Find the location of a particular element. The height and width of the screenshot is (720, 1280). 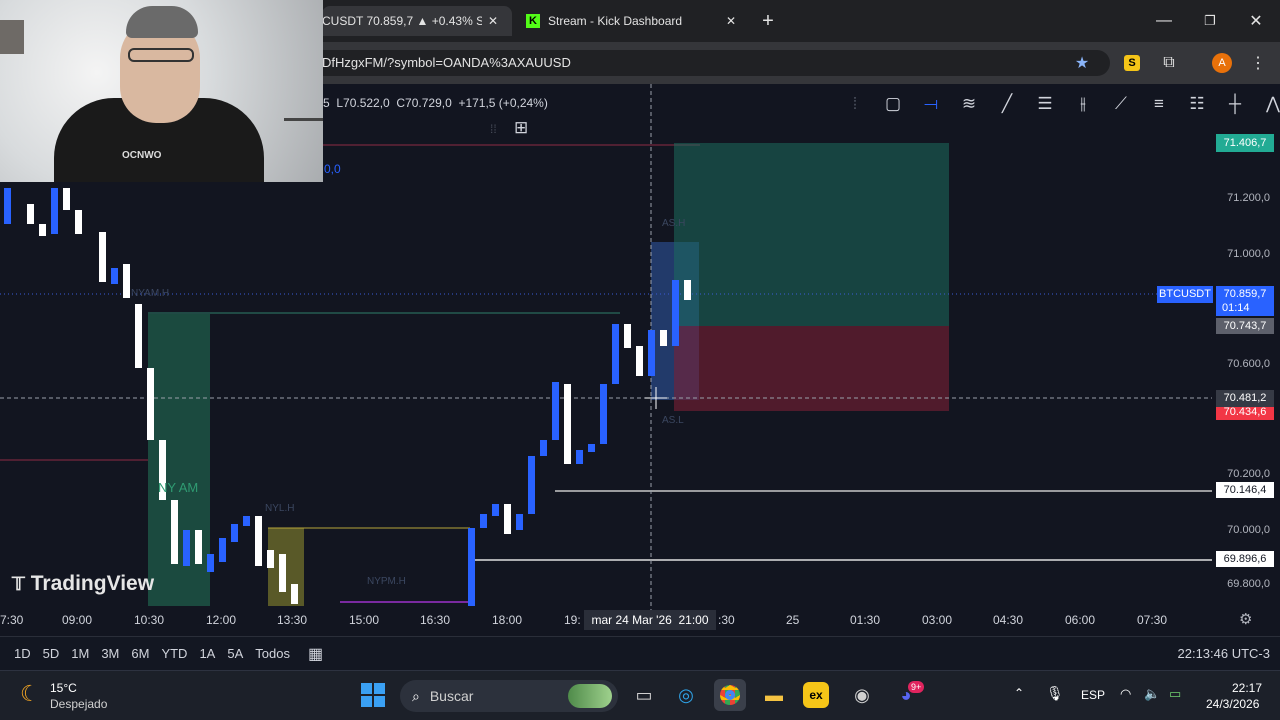

language-indicator: ESP is located at coordinates (1093, 695).